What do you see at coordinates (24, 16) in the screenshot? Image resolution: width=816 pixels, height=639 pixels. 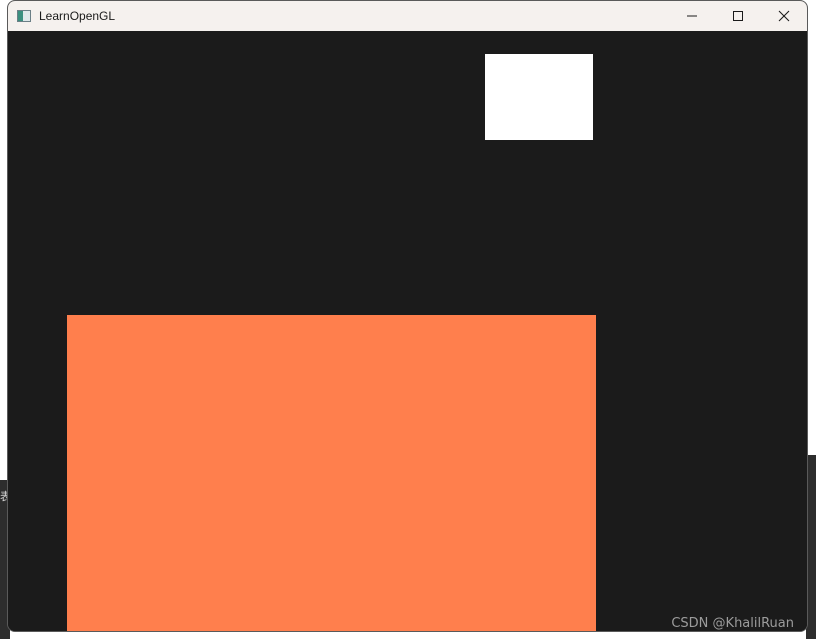 I see `app-icon` at bounding box center [24, 16].